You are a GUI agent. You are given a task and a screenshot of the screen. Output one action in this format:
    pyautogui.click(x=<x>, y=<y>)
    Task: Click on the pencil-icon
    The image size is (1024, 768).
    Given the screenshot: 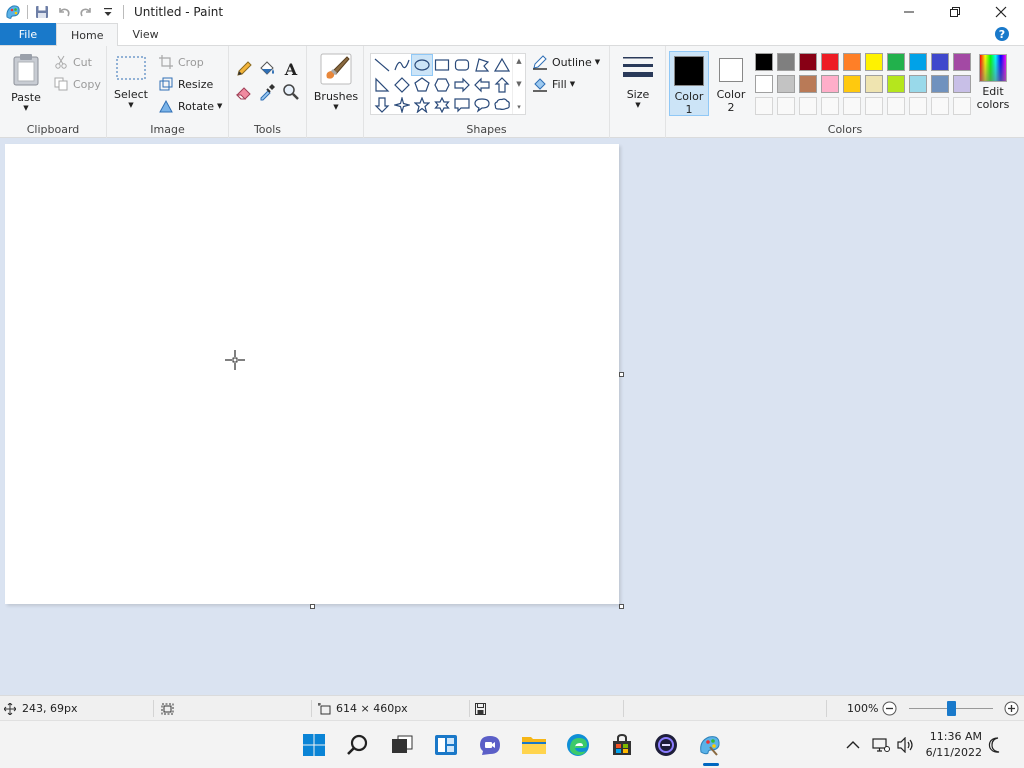 What is the action you would take?
    pyautogui.click(x=245, y=70)
    